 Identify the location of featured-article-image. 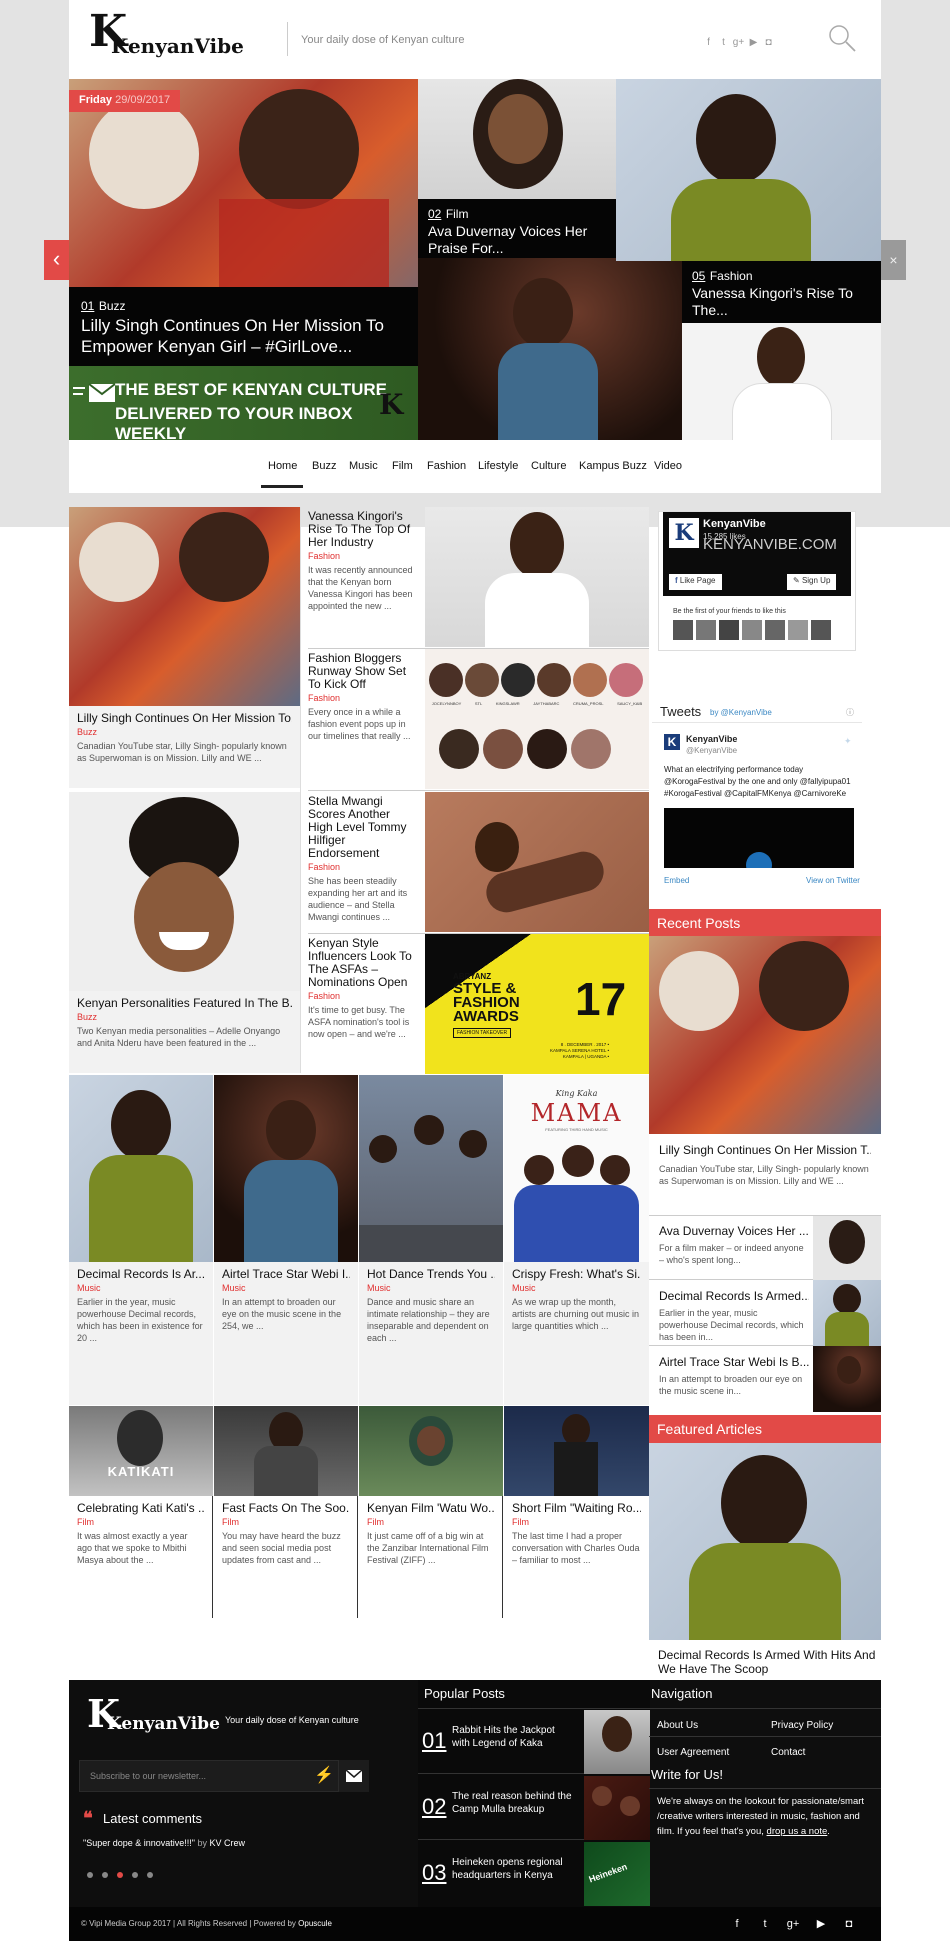
(765, 1541).